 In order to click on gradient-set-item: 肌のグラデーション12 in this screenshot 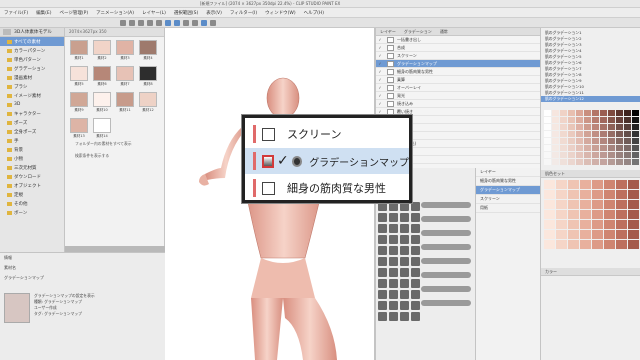, I will do `click(590, 99)`.